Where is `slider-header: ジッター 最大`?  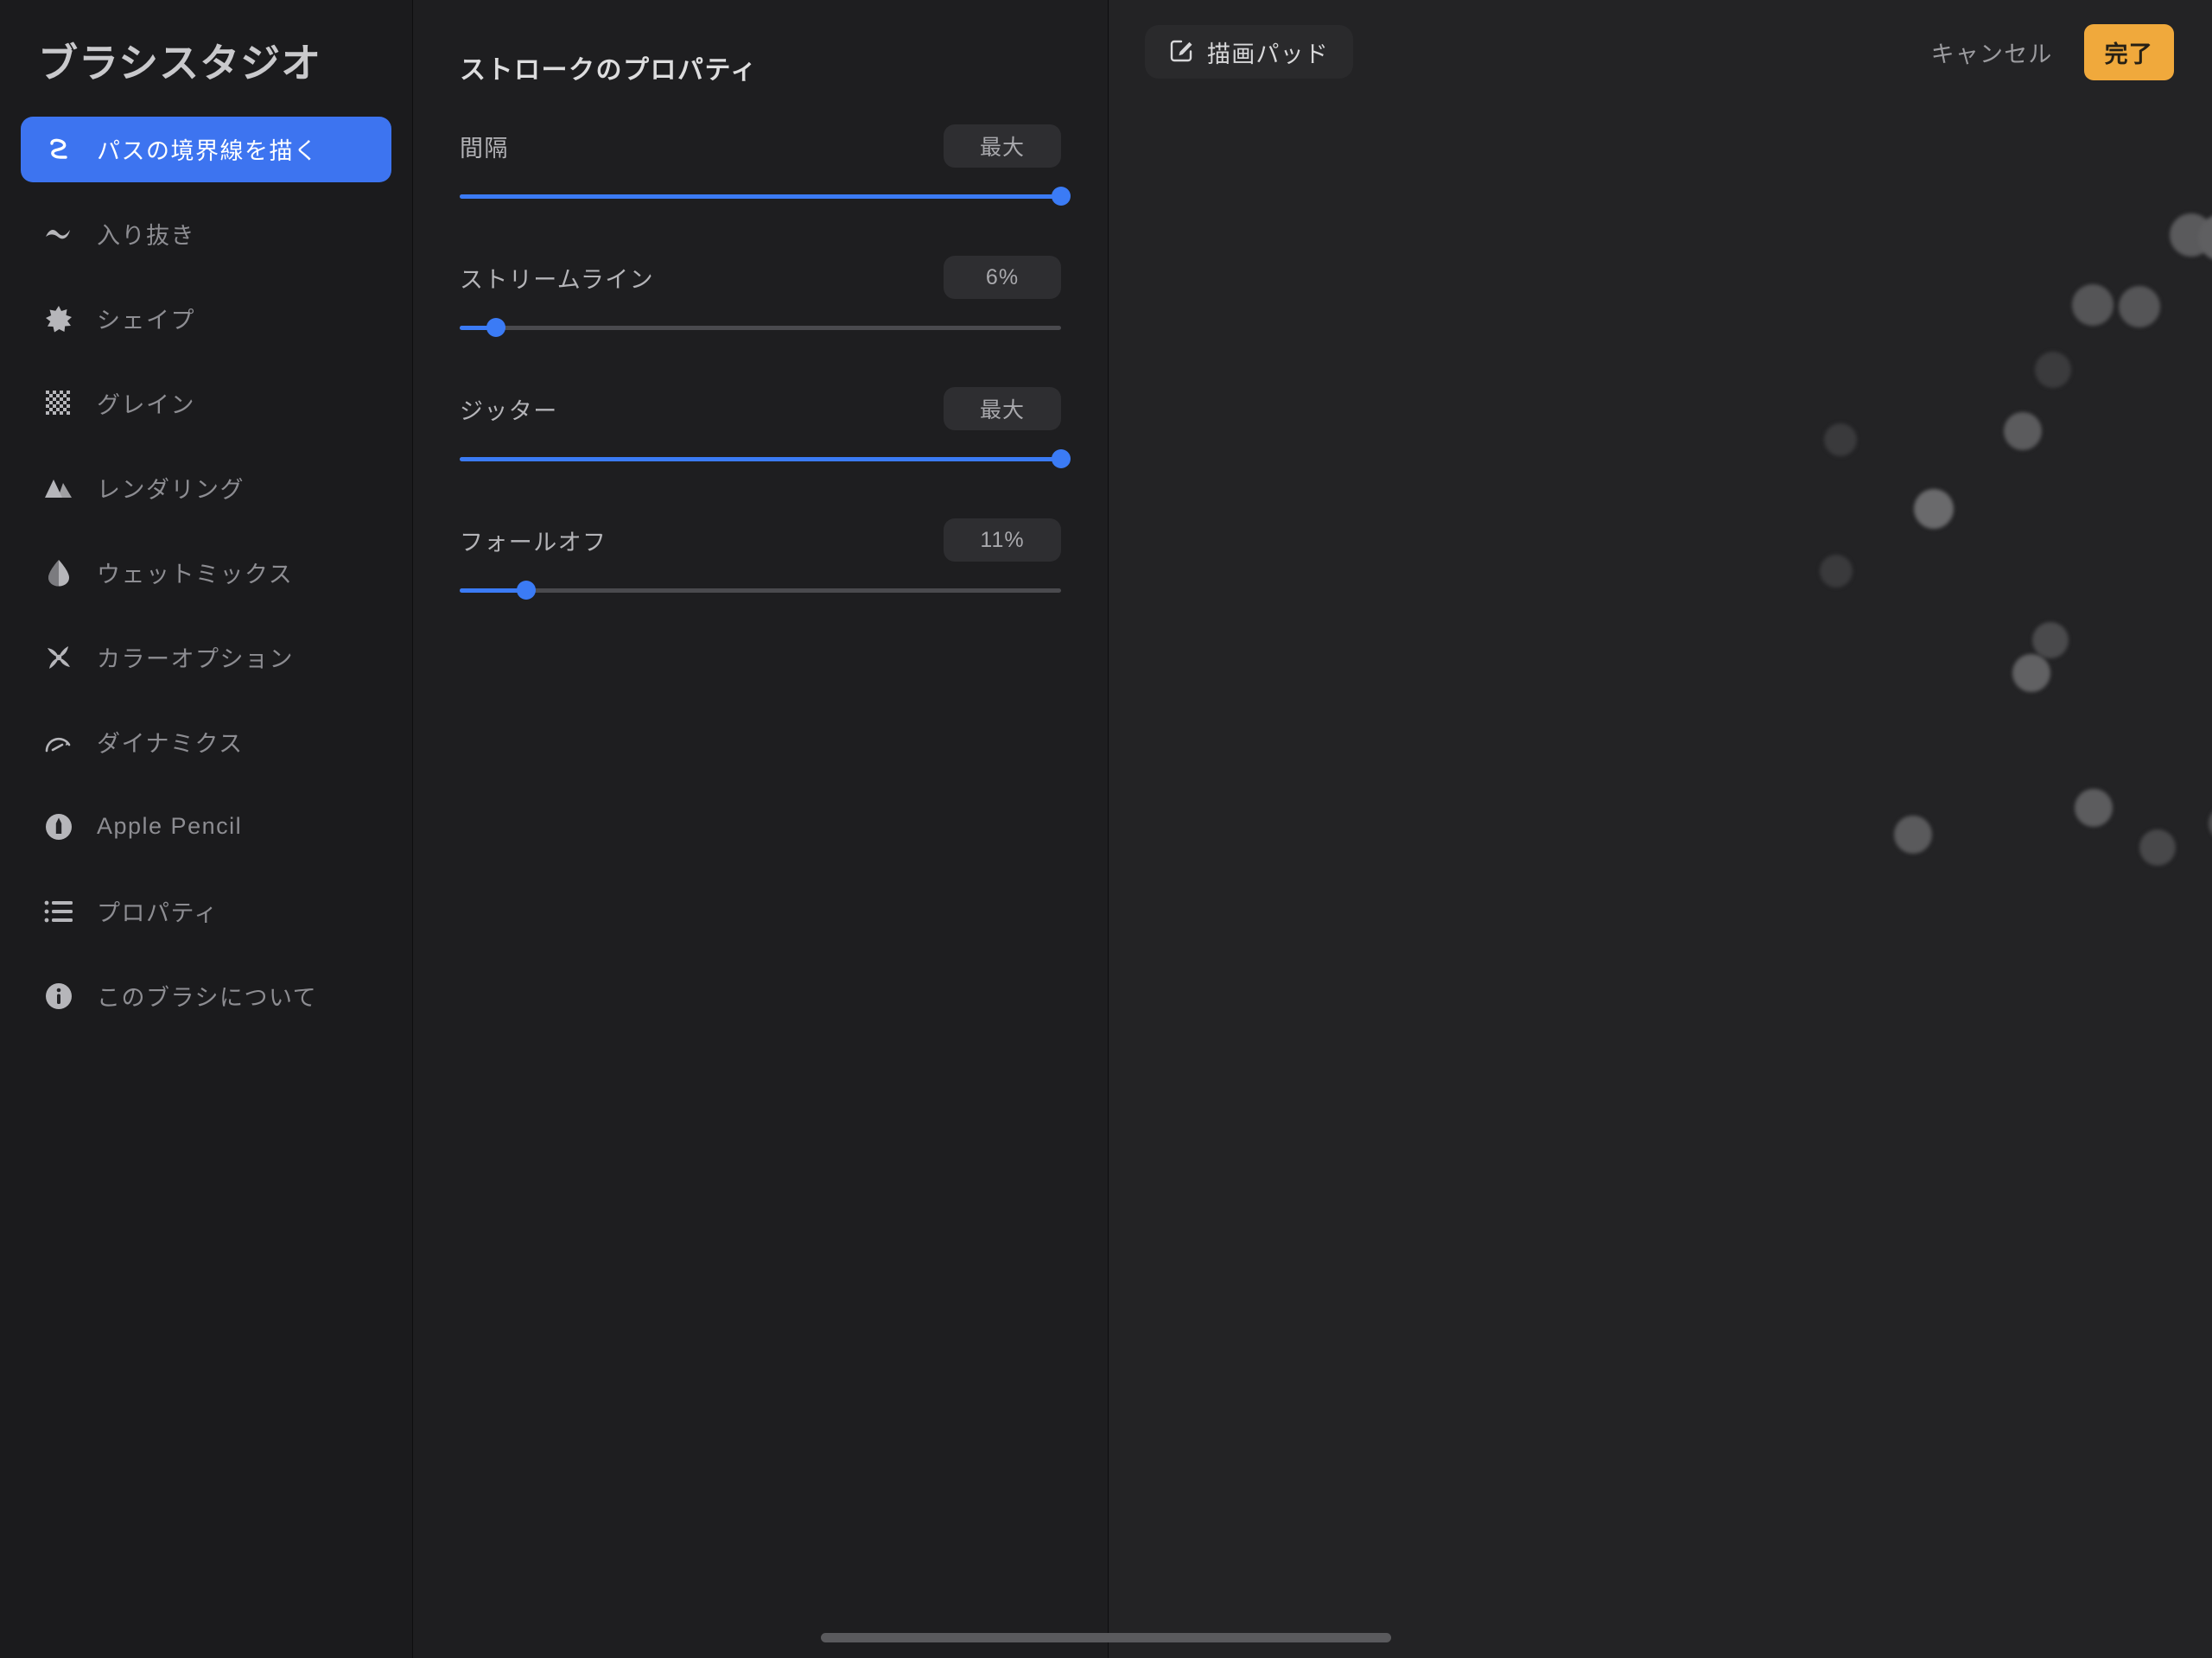
slider-header: ジッター 最大 is located at coordinates (760, 408).